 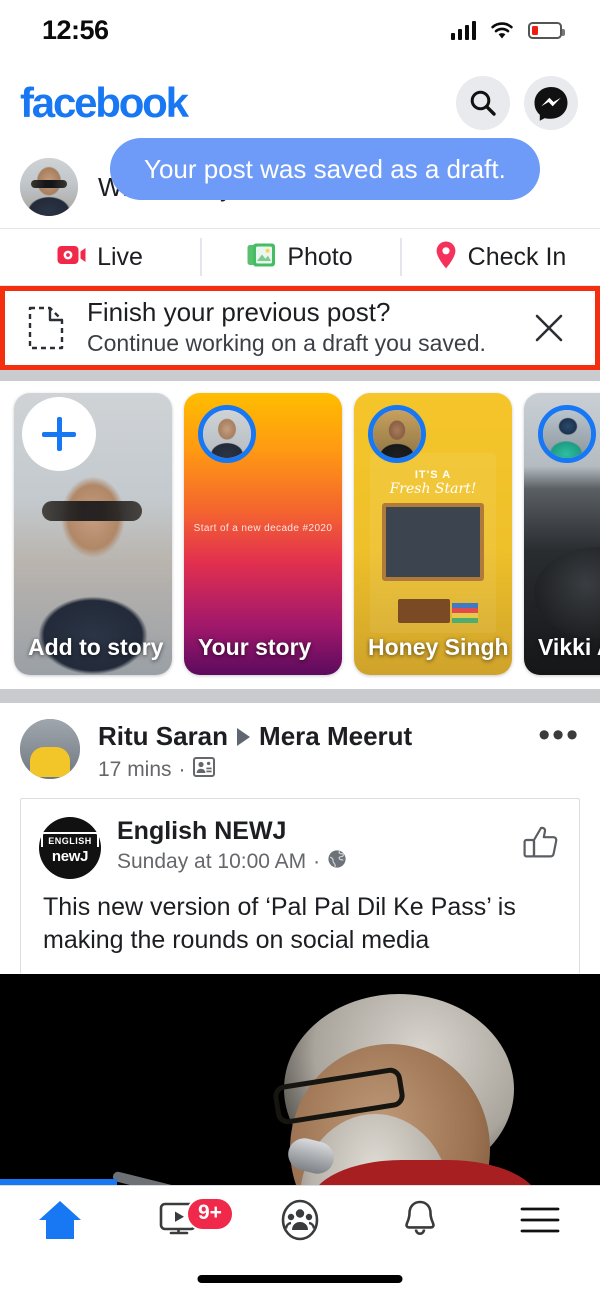 What do you see at coordinates (337, 862) in the screenshot?
I see `globe-icon` at bounding box center [337, 862].